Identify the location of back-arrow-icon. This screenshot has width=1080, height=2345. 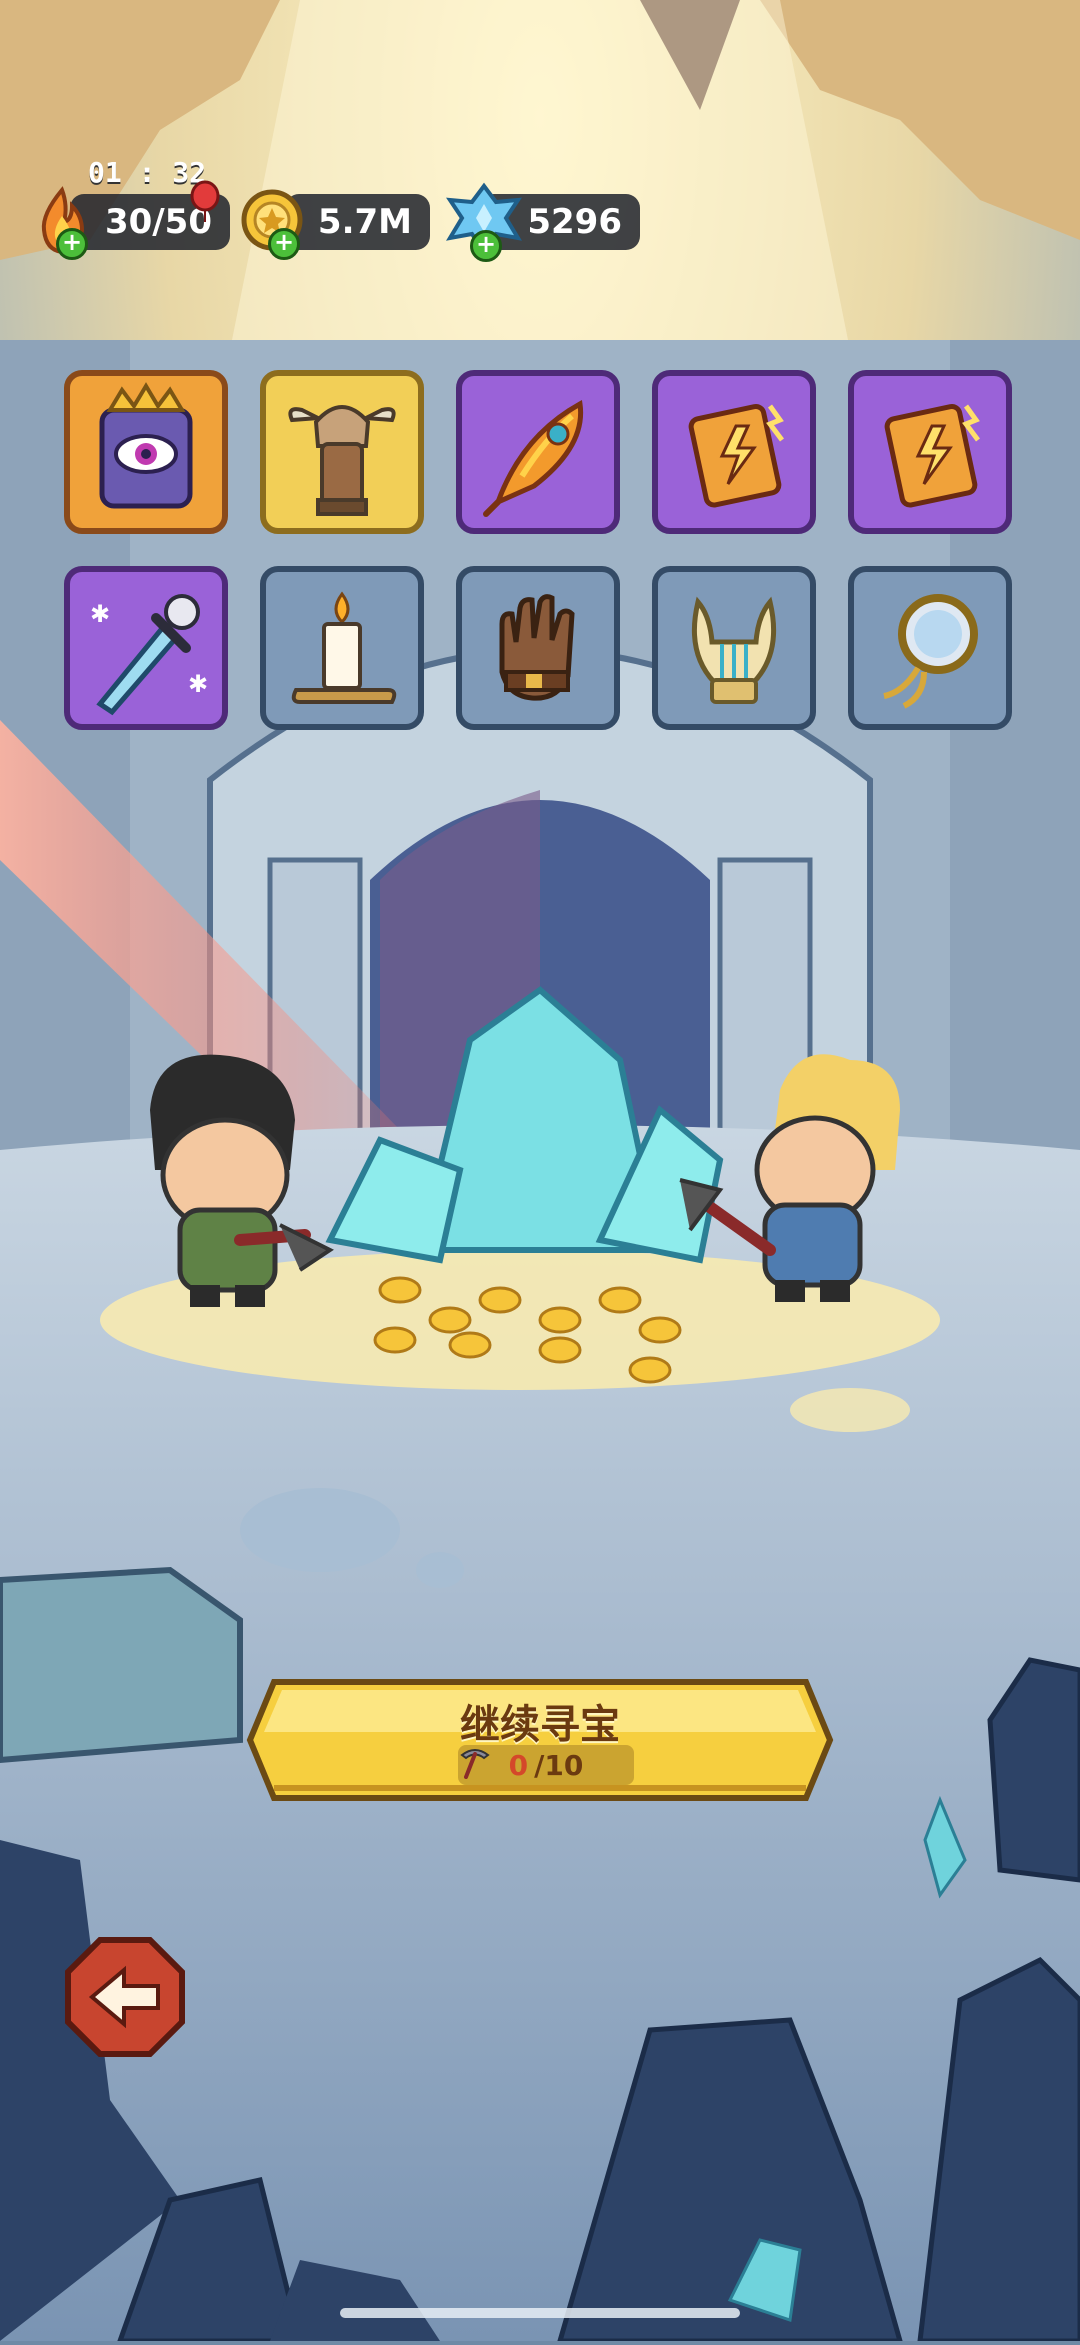
(125, 1997).